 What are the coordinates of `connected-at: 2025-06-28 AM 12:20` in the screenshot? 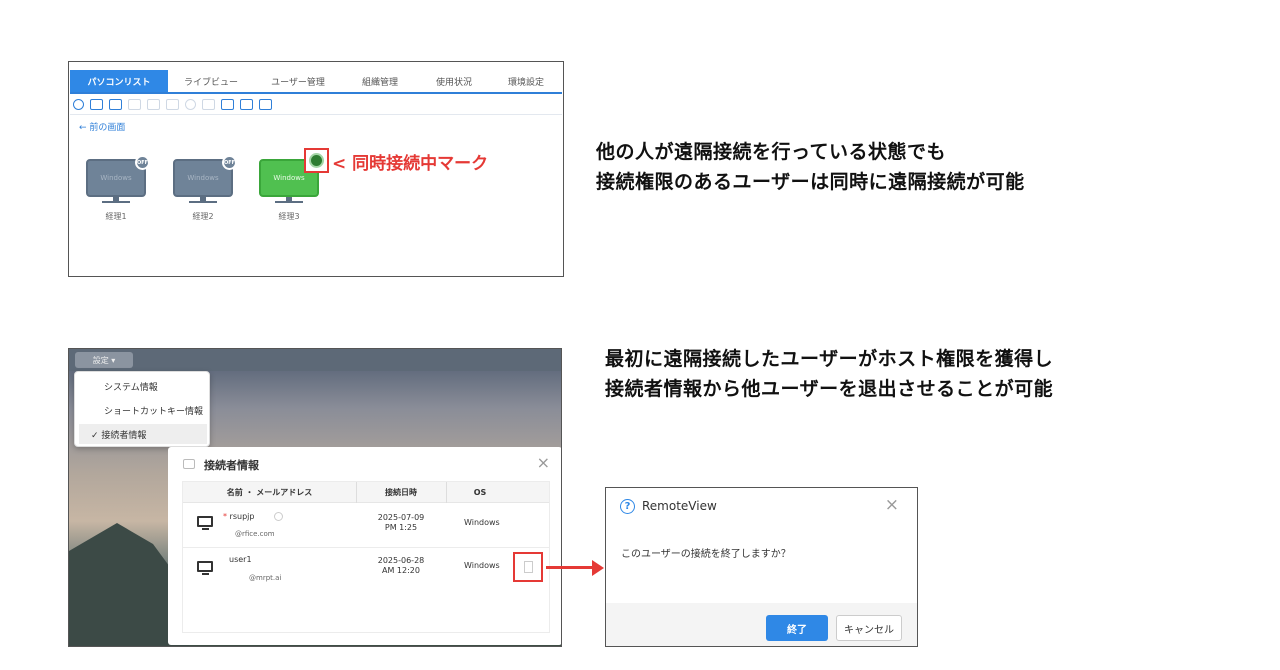 It's located at (401, 565).